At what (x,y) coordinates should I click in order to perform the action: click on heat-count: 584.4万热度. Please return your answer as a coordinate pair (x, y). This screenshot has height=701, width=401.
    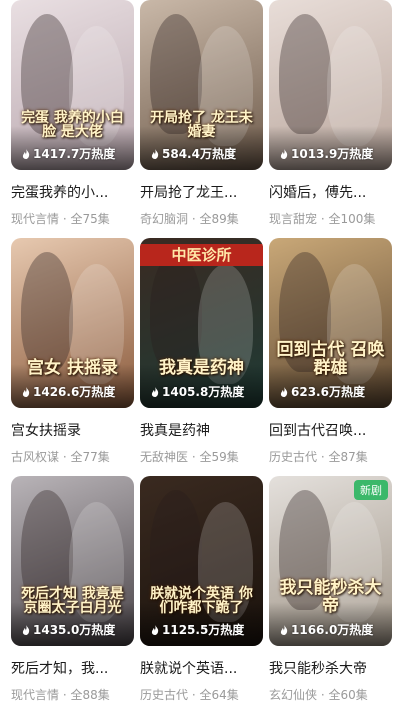
    Looking at the image, I should click on (193, 153).